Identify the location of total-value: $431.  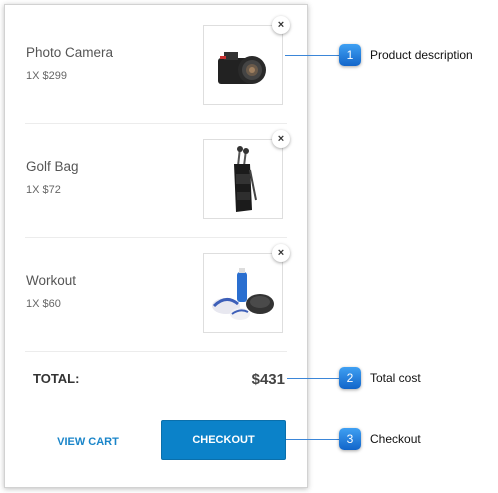
(268, 379).